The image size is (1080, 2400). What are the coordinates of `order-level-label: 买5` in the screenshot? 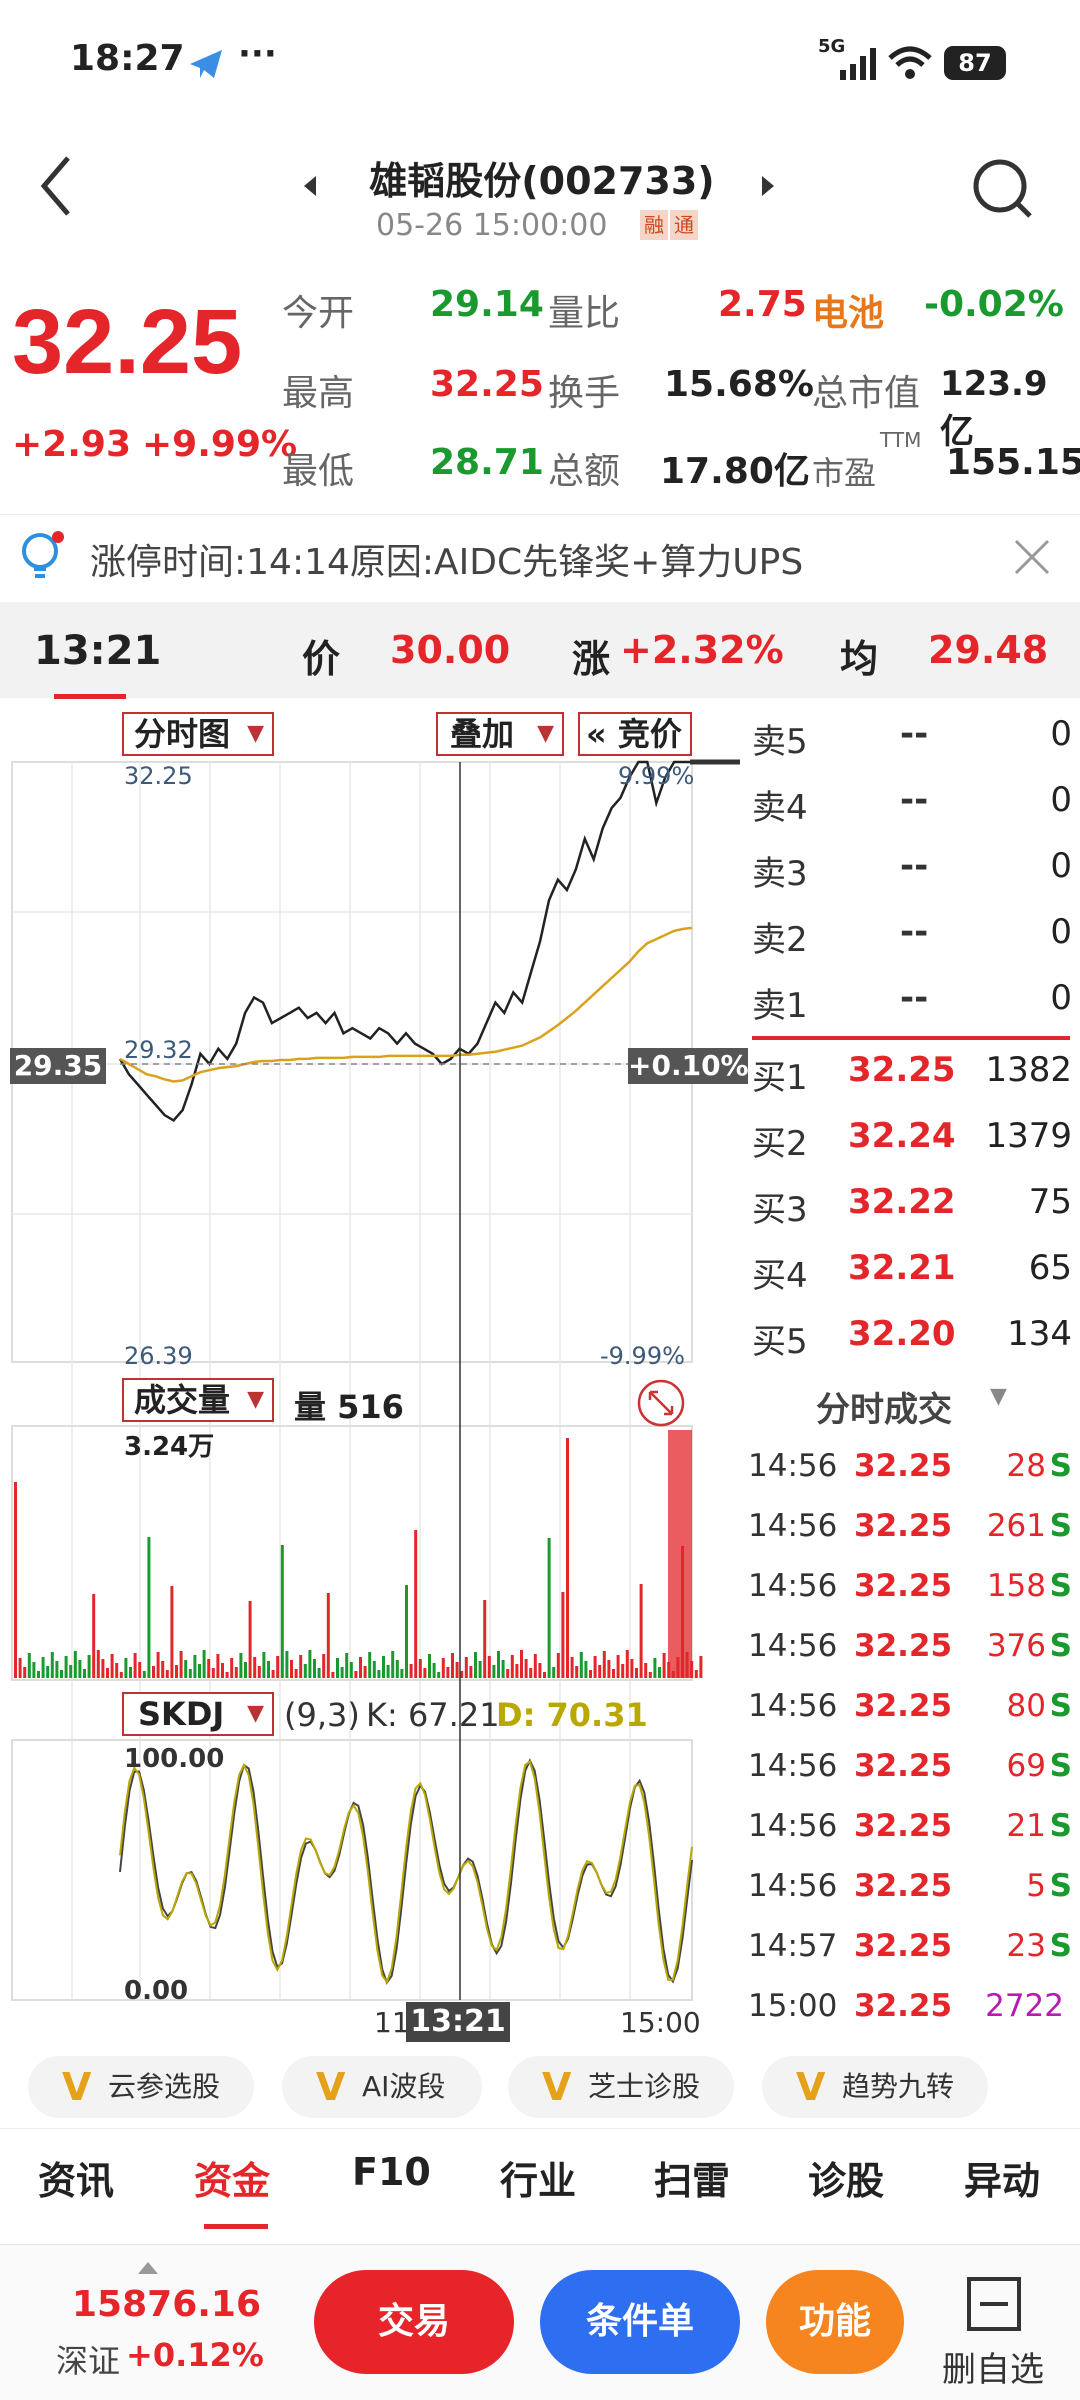 It's located at (780, 1342).